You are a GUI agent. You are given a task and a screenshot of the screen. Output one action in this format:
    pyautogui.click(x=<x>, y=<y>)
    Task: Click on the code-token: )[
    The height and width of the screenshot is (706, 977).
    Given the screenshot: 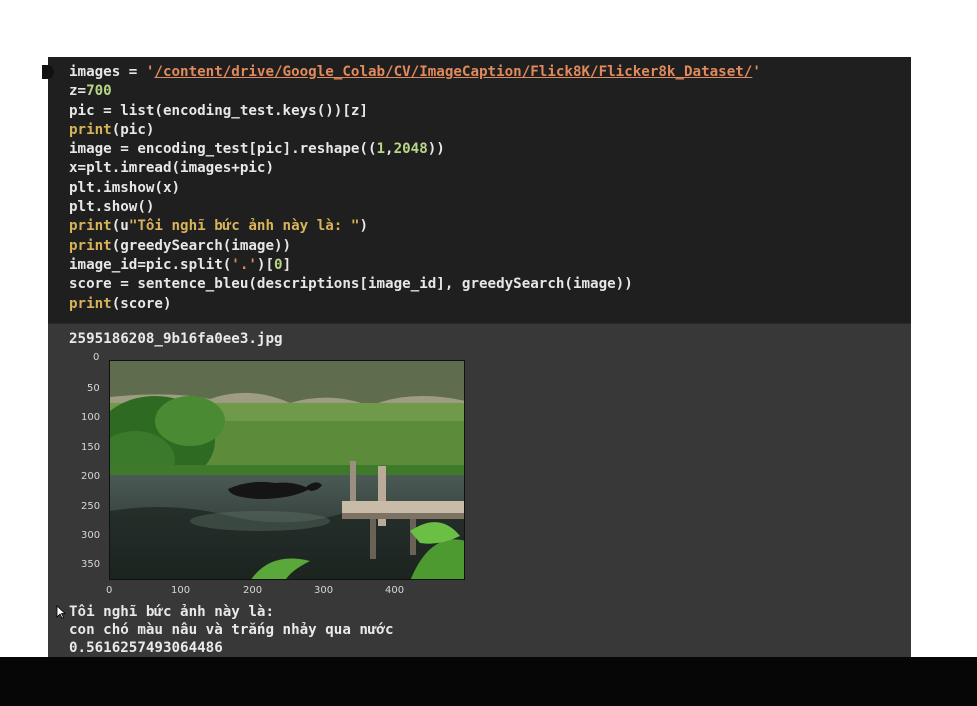 What is the action you would take?
    pyautogui.click(x=265, y=264)
    